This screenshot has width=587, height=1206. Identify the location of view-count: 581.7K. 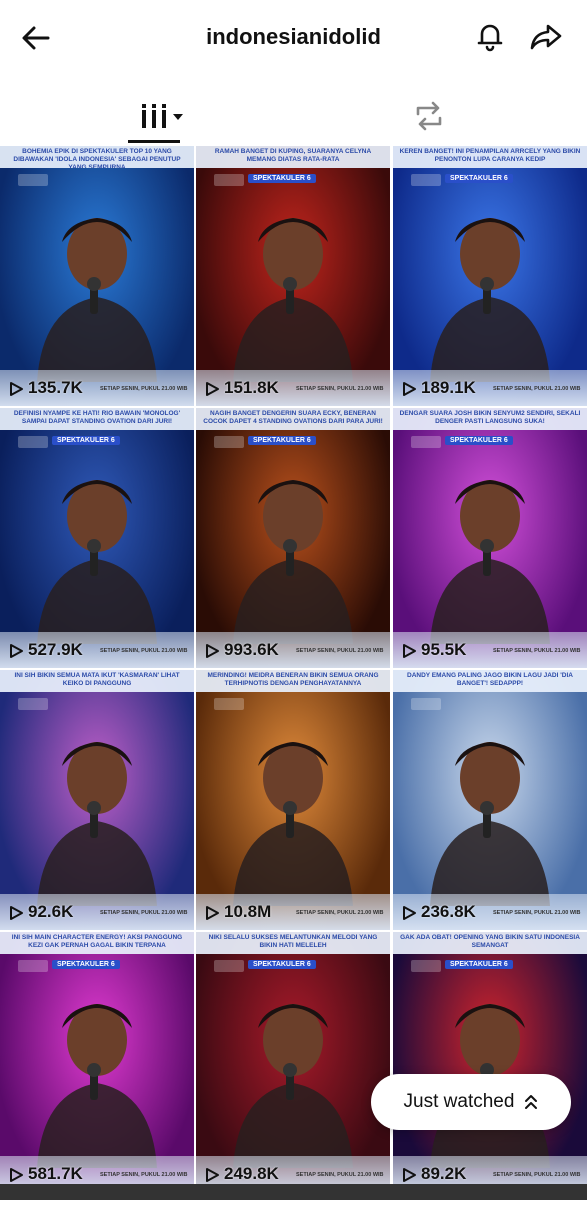
(55, 1173).